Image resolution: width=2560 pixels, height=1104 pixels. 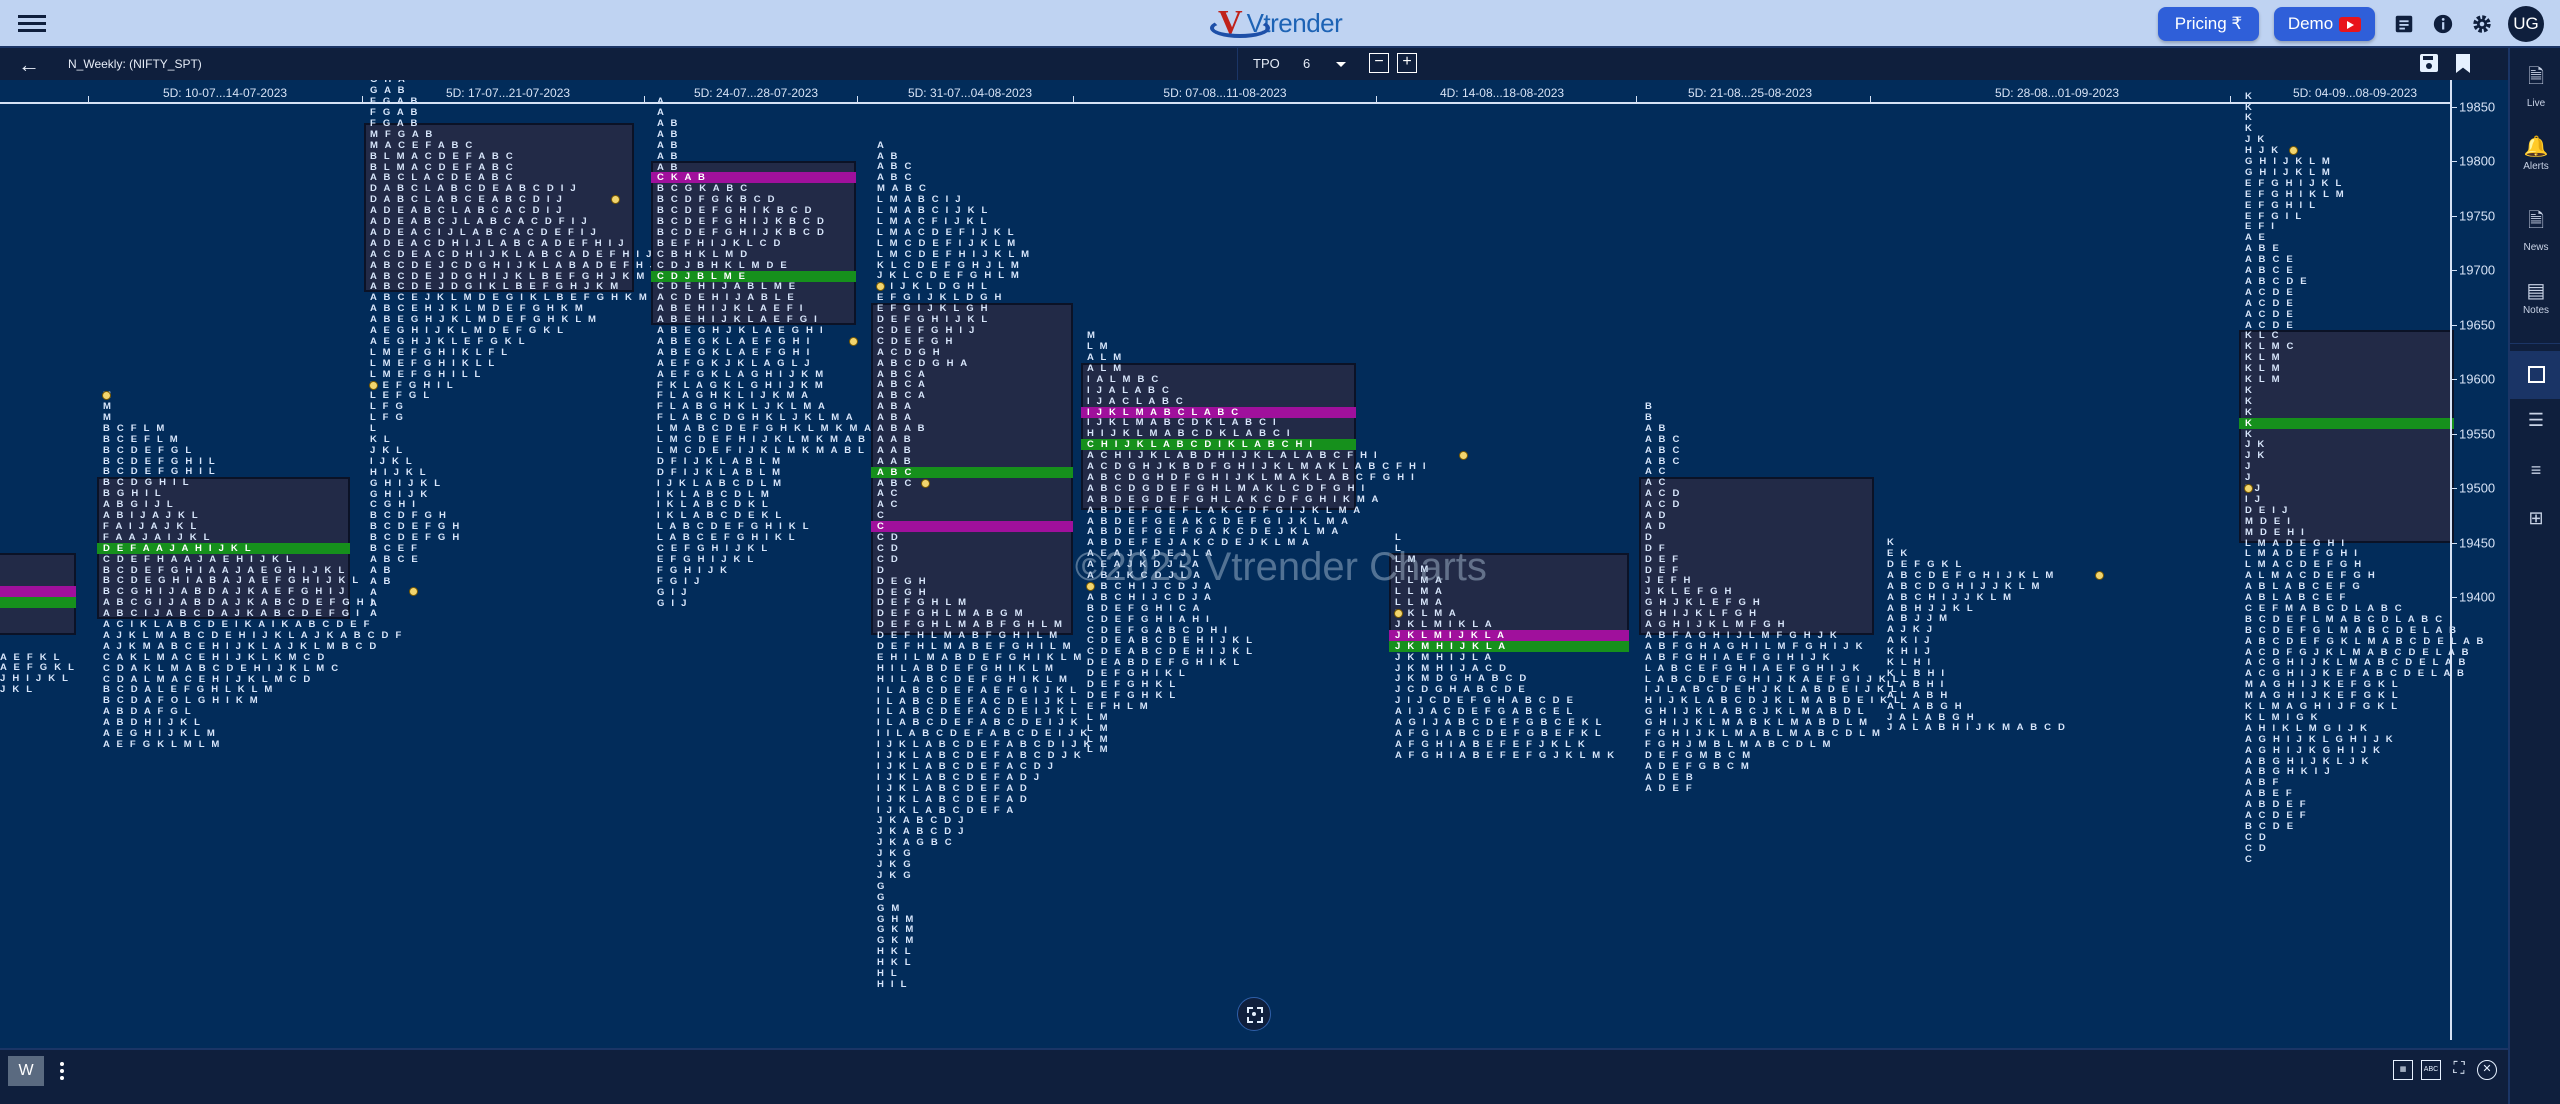 I want to click on tpo-row: D, so click(x=882, y=570).